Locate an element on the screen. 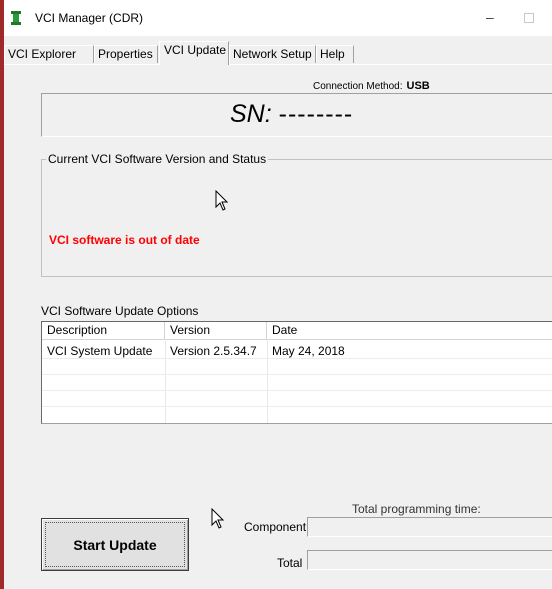  vci-app-icon is located at coordinates (16, 18).